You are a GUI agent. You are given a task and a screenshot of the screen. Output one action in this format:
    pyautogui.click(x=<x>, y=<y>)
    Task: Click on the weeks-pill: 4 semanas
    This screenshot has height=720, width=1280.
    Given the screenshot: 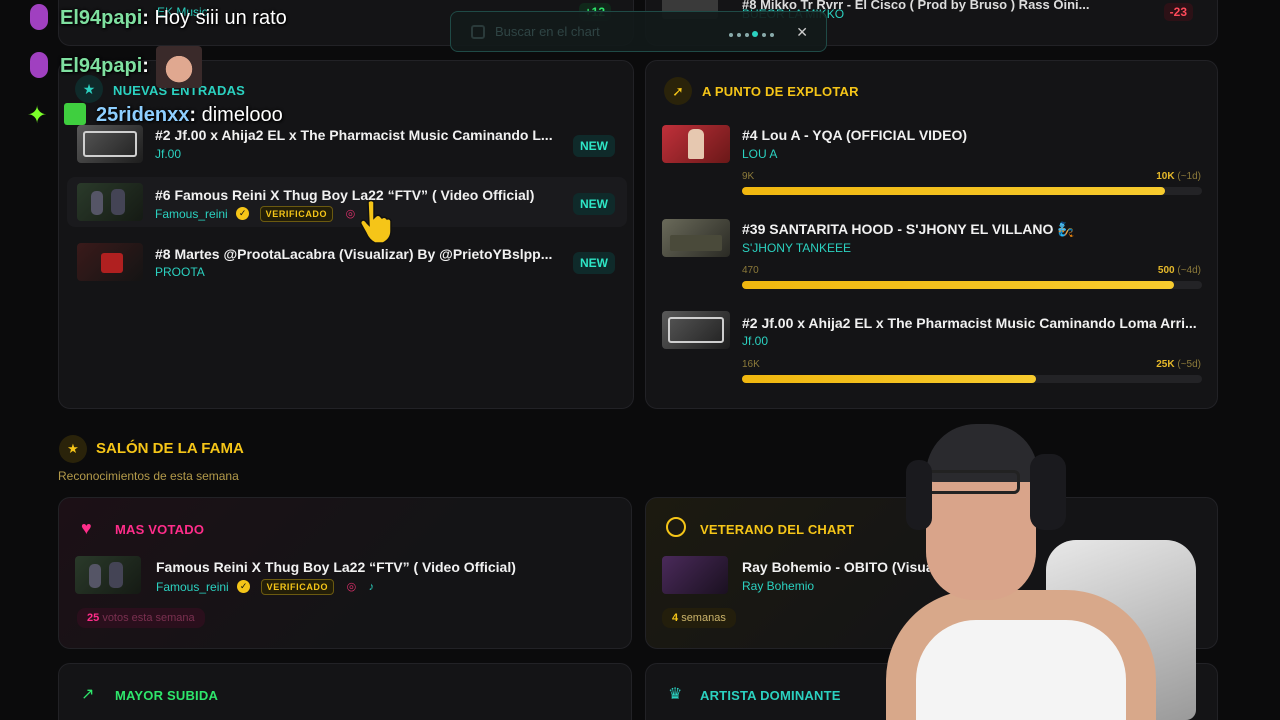 What is the action you would take?
    pyautogui.click(x=699, y=618)
    